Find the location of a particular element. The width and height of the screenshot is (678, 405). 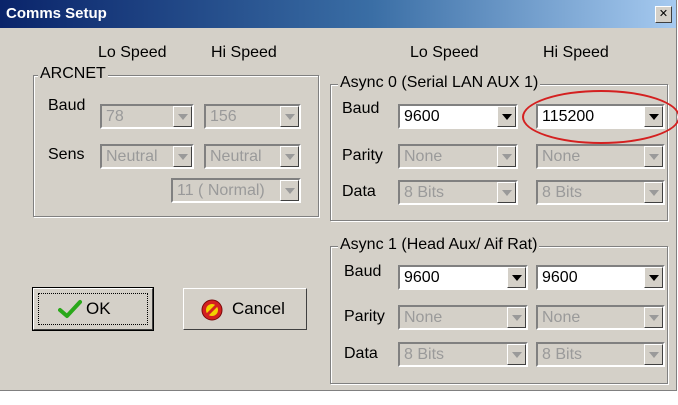

async0-data-lo-value: 8 Bits is located at coordinates (424, 192).